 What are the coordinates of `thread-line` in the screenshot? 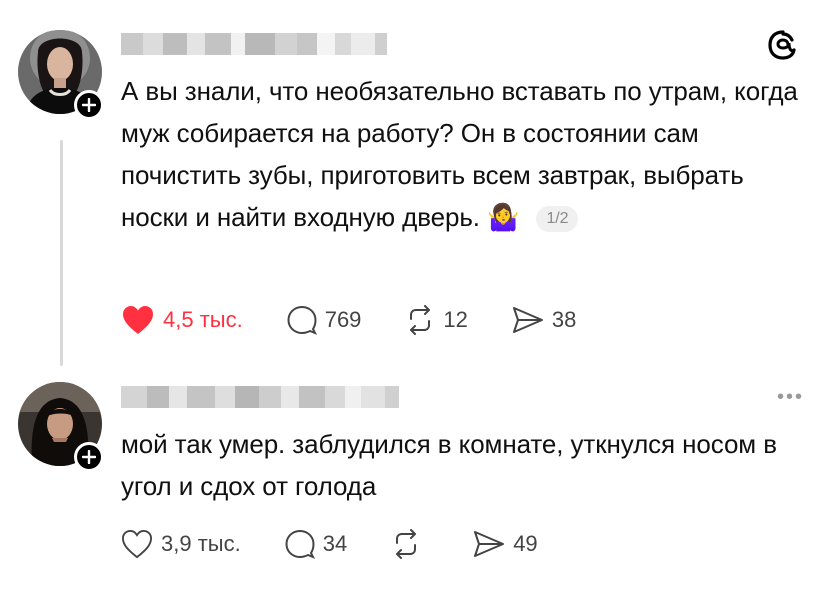 It's located at (61, 253).